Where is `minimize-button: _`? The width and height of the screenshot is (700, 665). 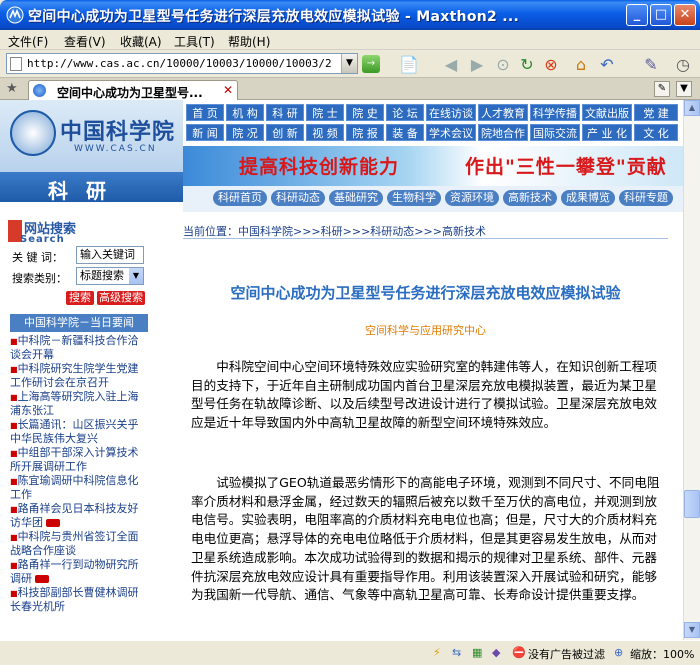 minimize-button: _ is located at coordinates (637, 15).